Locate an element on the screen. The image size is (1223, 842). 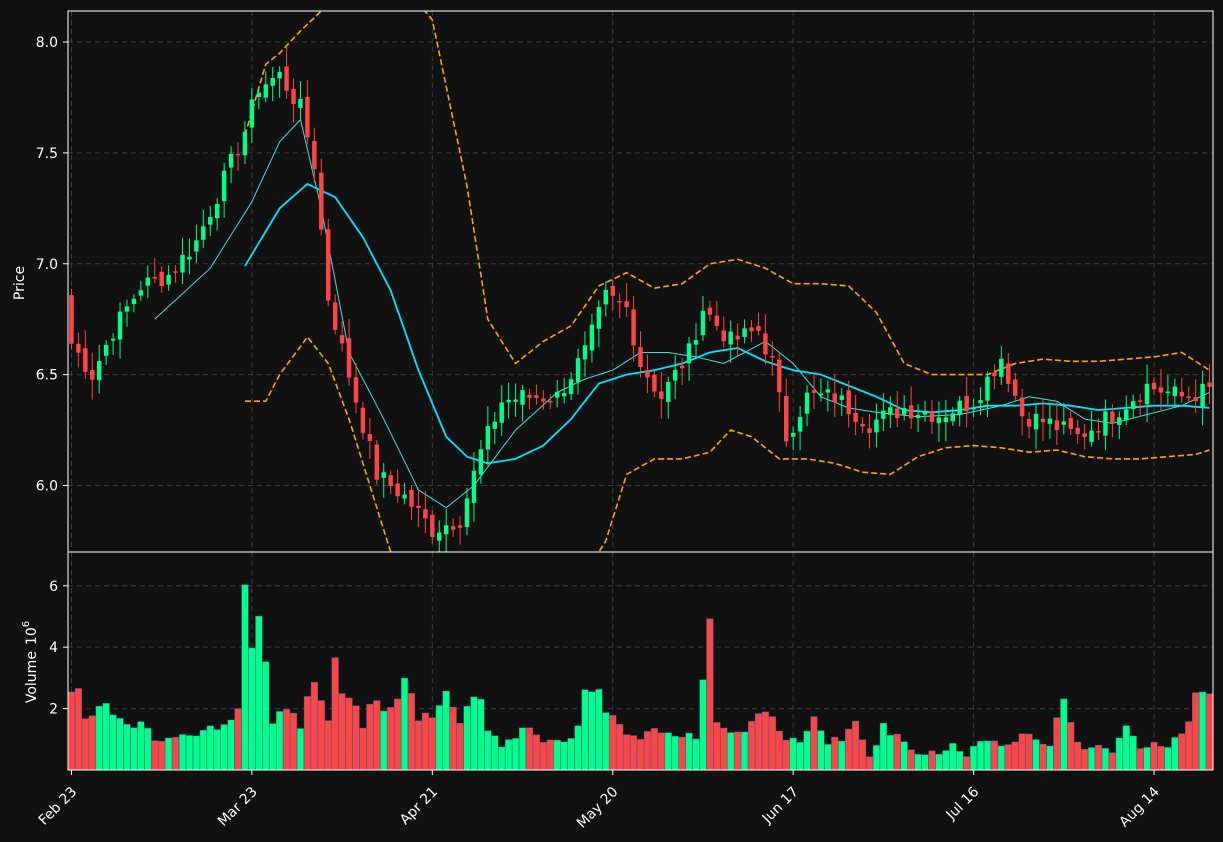
volume-y-ticks: 2 4 6 is located at coordinates (58, 648).